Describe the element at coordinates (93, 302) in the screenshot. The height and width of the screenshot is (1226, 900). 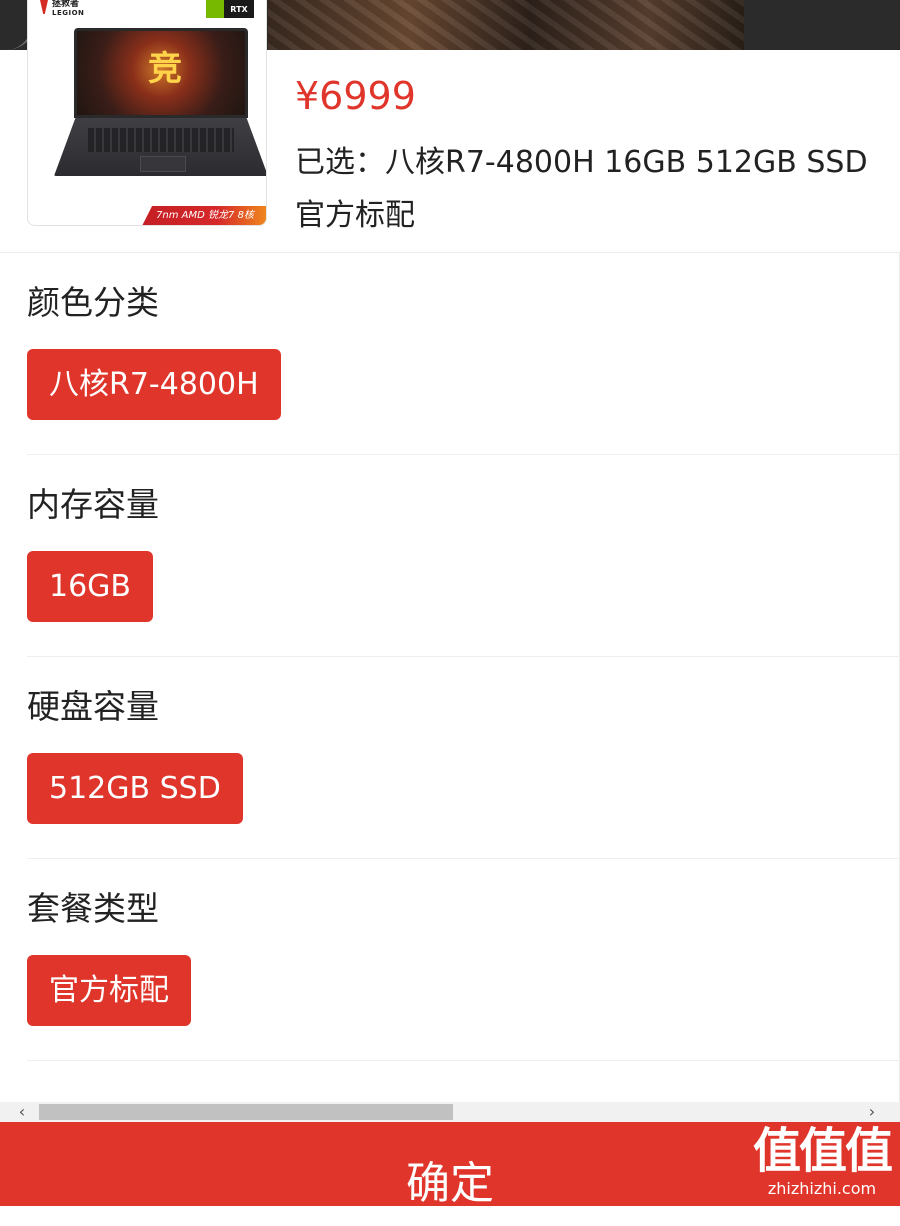
I see `group-title: 颜色分类` at that location.